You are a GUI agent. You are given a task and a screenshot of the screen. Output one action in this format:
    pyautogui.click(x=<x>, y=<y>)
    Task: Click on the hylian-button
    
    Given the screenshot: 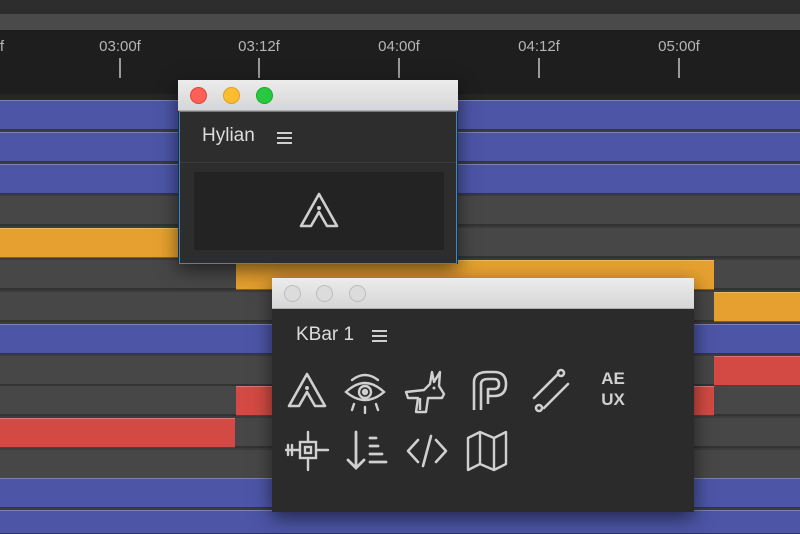 What is the action you would take?
    pyautogui.click(x=319, y=211)
    